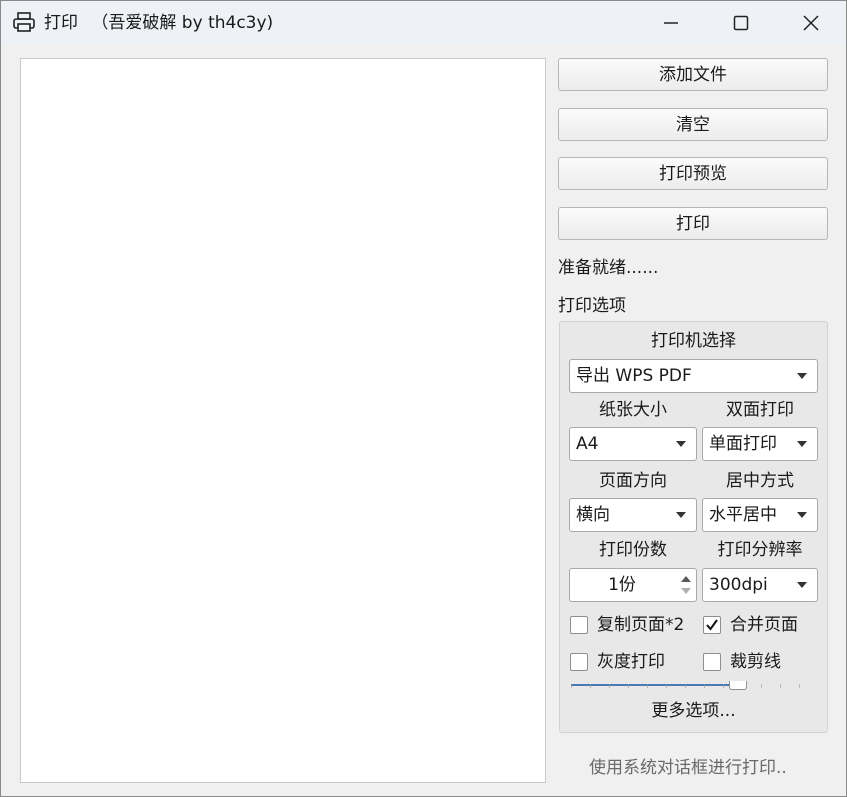  What do you see at coordinates (633, 410) in the screenshot?
I see `paper-size-label: 纸张大小` at bounding box center [633, 410].